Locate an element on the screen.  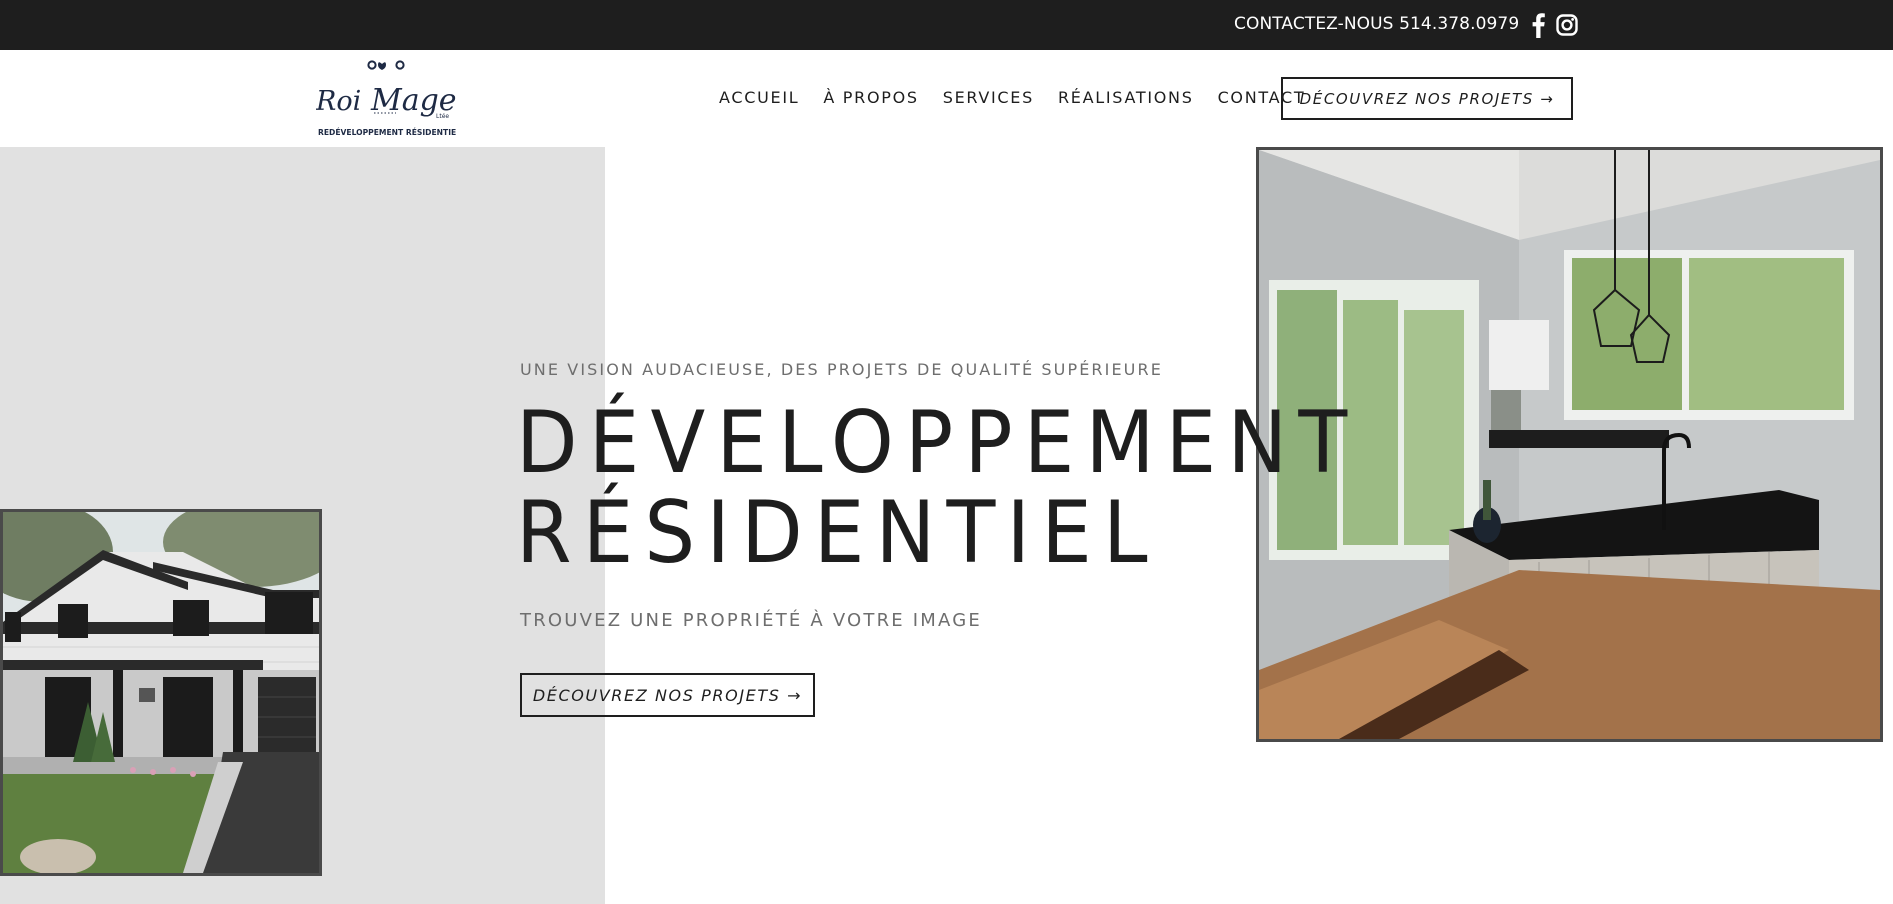
instagram-icon is located at coordinates (1567, 25).